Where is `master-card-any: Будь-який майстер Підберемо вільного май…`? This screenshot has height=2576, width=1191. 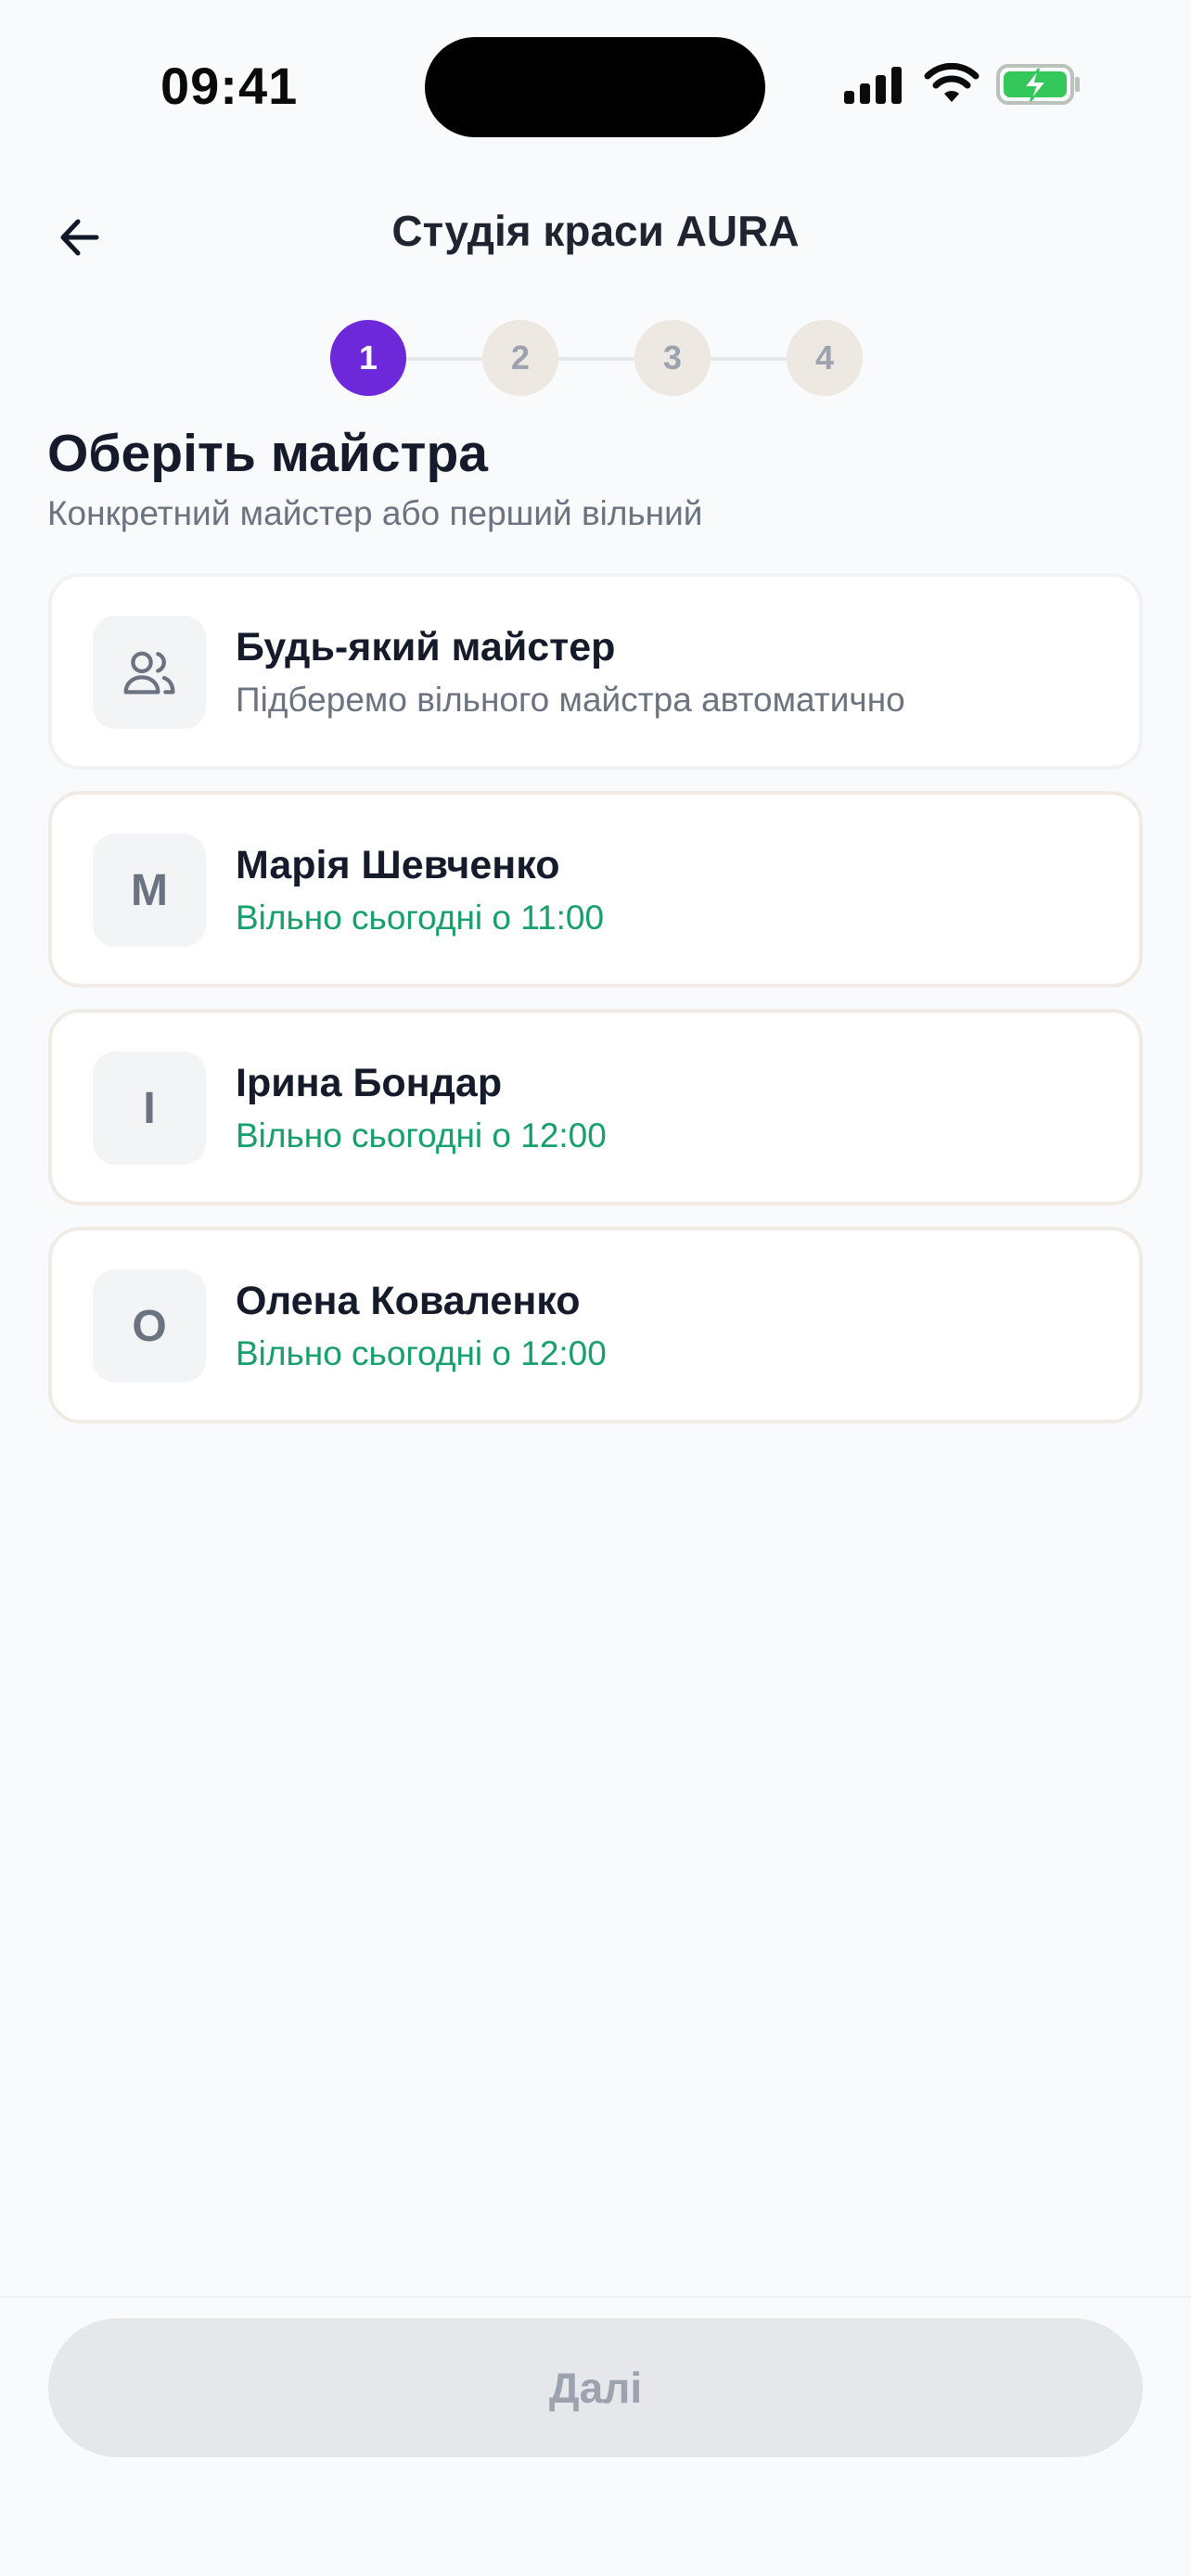 master-card-any: Будь-який майстер Підберемо вільного май… is located at coordinates (595, 672).